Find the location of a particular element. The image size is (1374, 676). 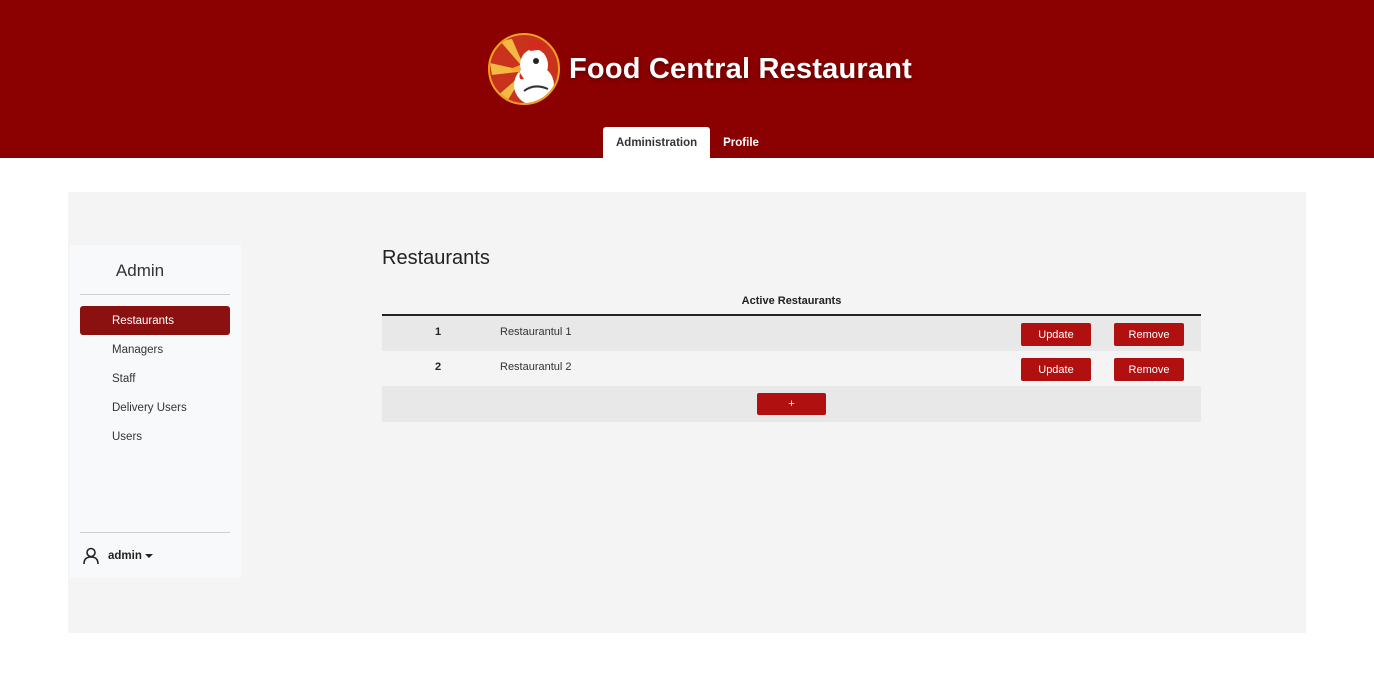

rooster-mascot-icon is located at coordinates (524, 69).